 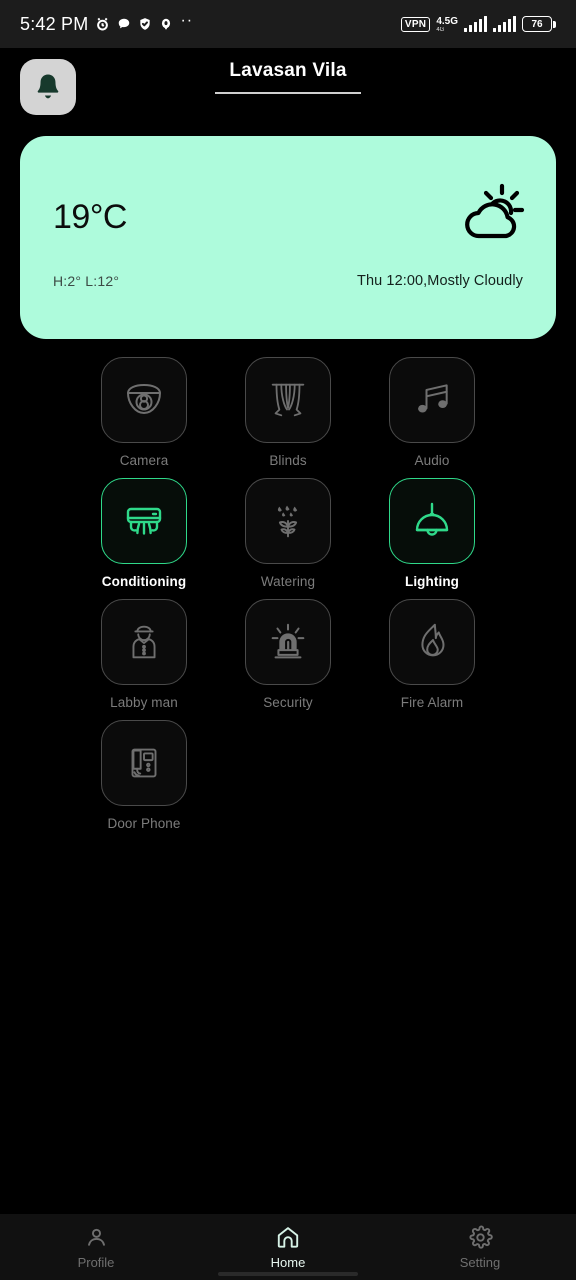 What do you see at coordinates (288, 93) in the screenshot?
I see `title-underline` at bounding box center [288, 93].